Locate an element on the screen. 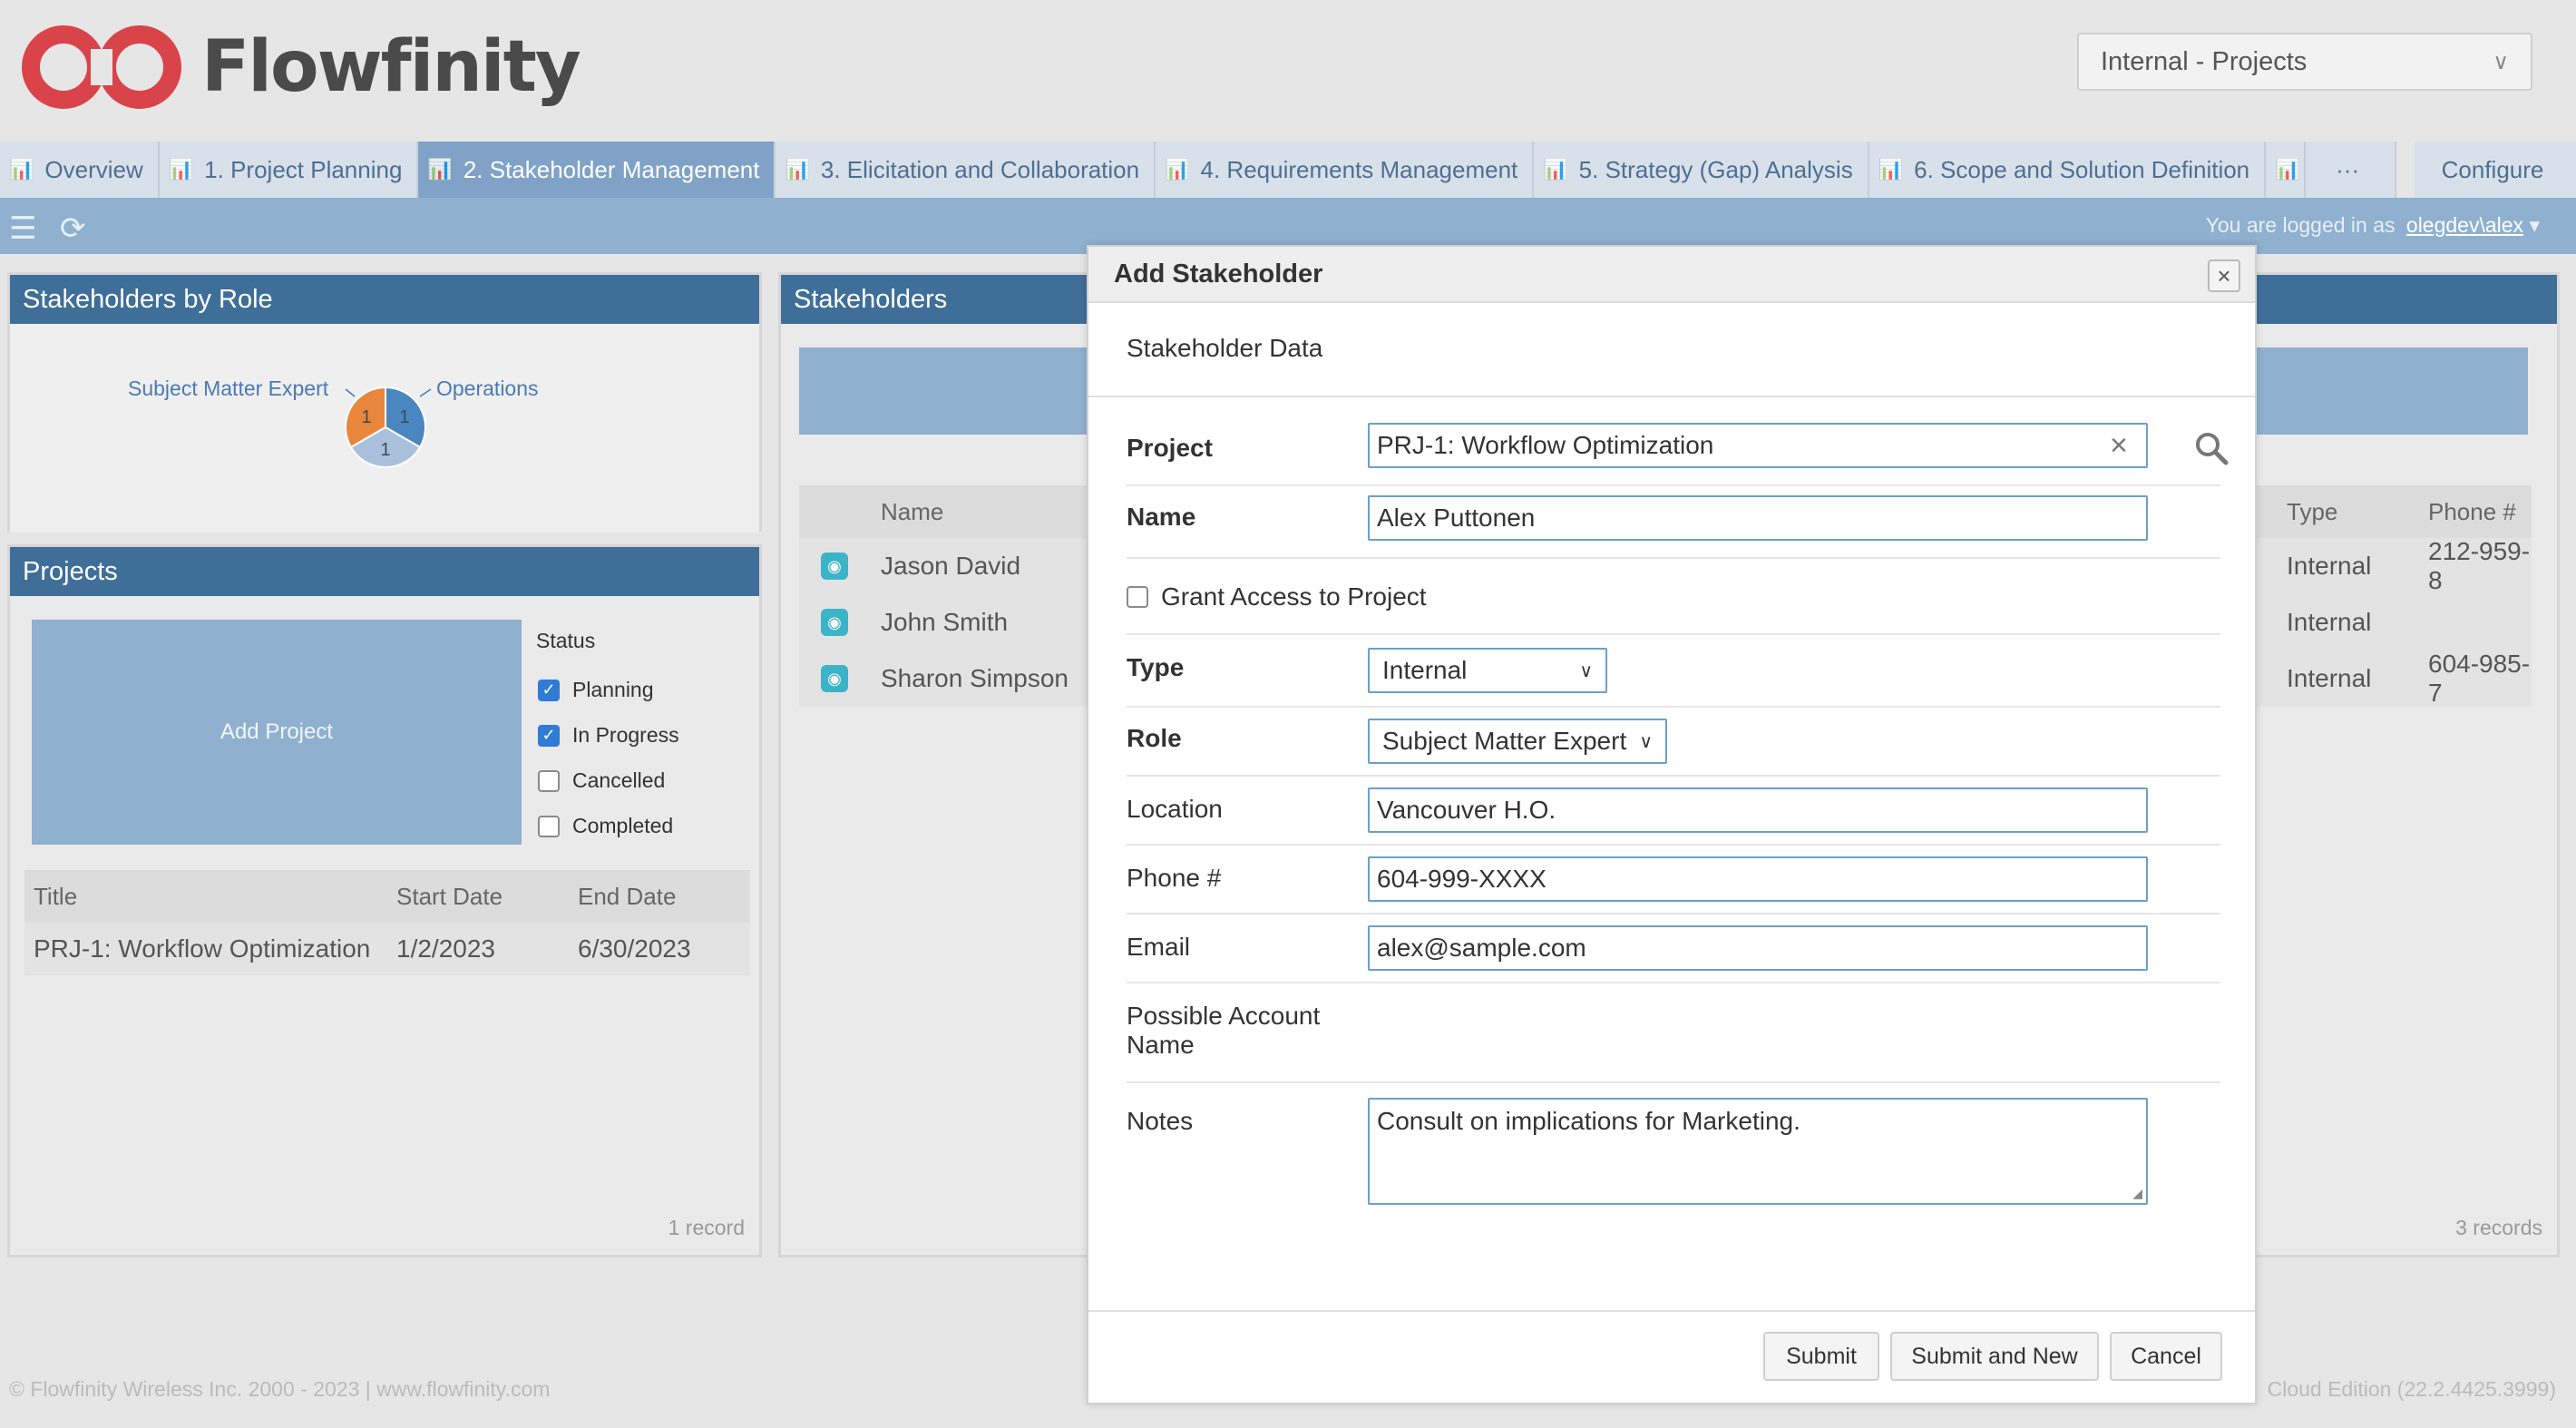 The width and height of the screenshot is (2576, 1428). notes-value: Consult on implications for Marketing. is located at coordinates (1588, 1121).